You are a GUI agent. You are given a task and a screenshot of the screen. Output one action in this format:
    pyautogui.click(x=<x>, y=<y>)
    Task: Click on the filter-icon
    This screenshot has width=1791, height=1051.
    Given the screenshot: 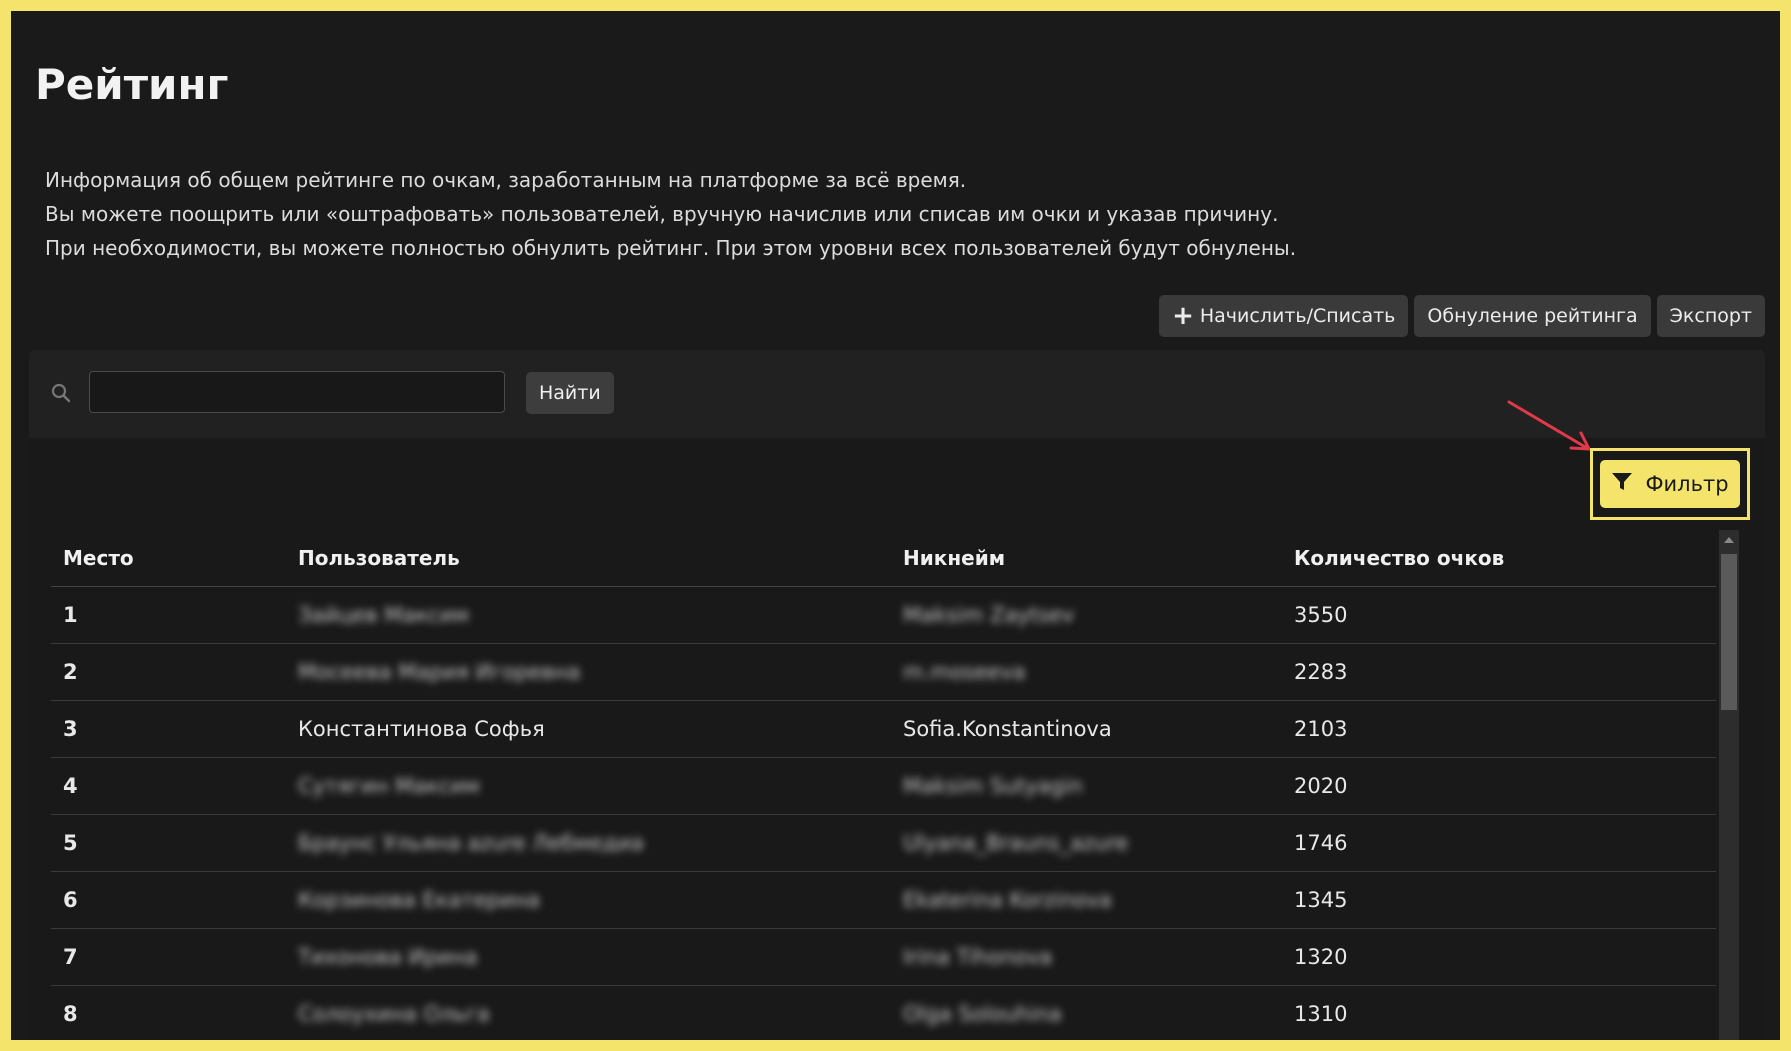 What is the action you would take?
    pyautogui.click(x=1622, y=484)
    